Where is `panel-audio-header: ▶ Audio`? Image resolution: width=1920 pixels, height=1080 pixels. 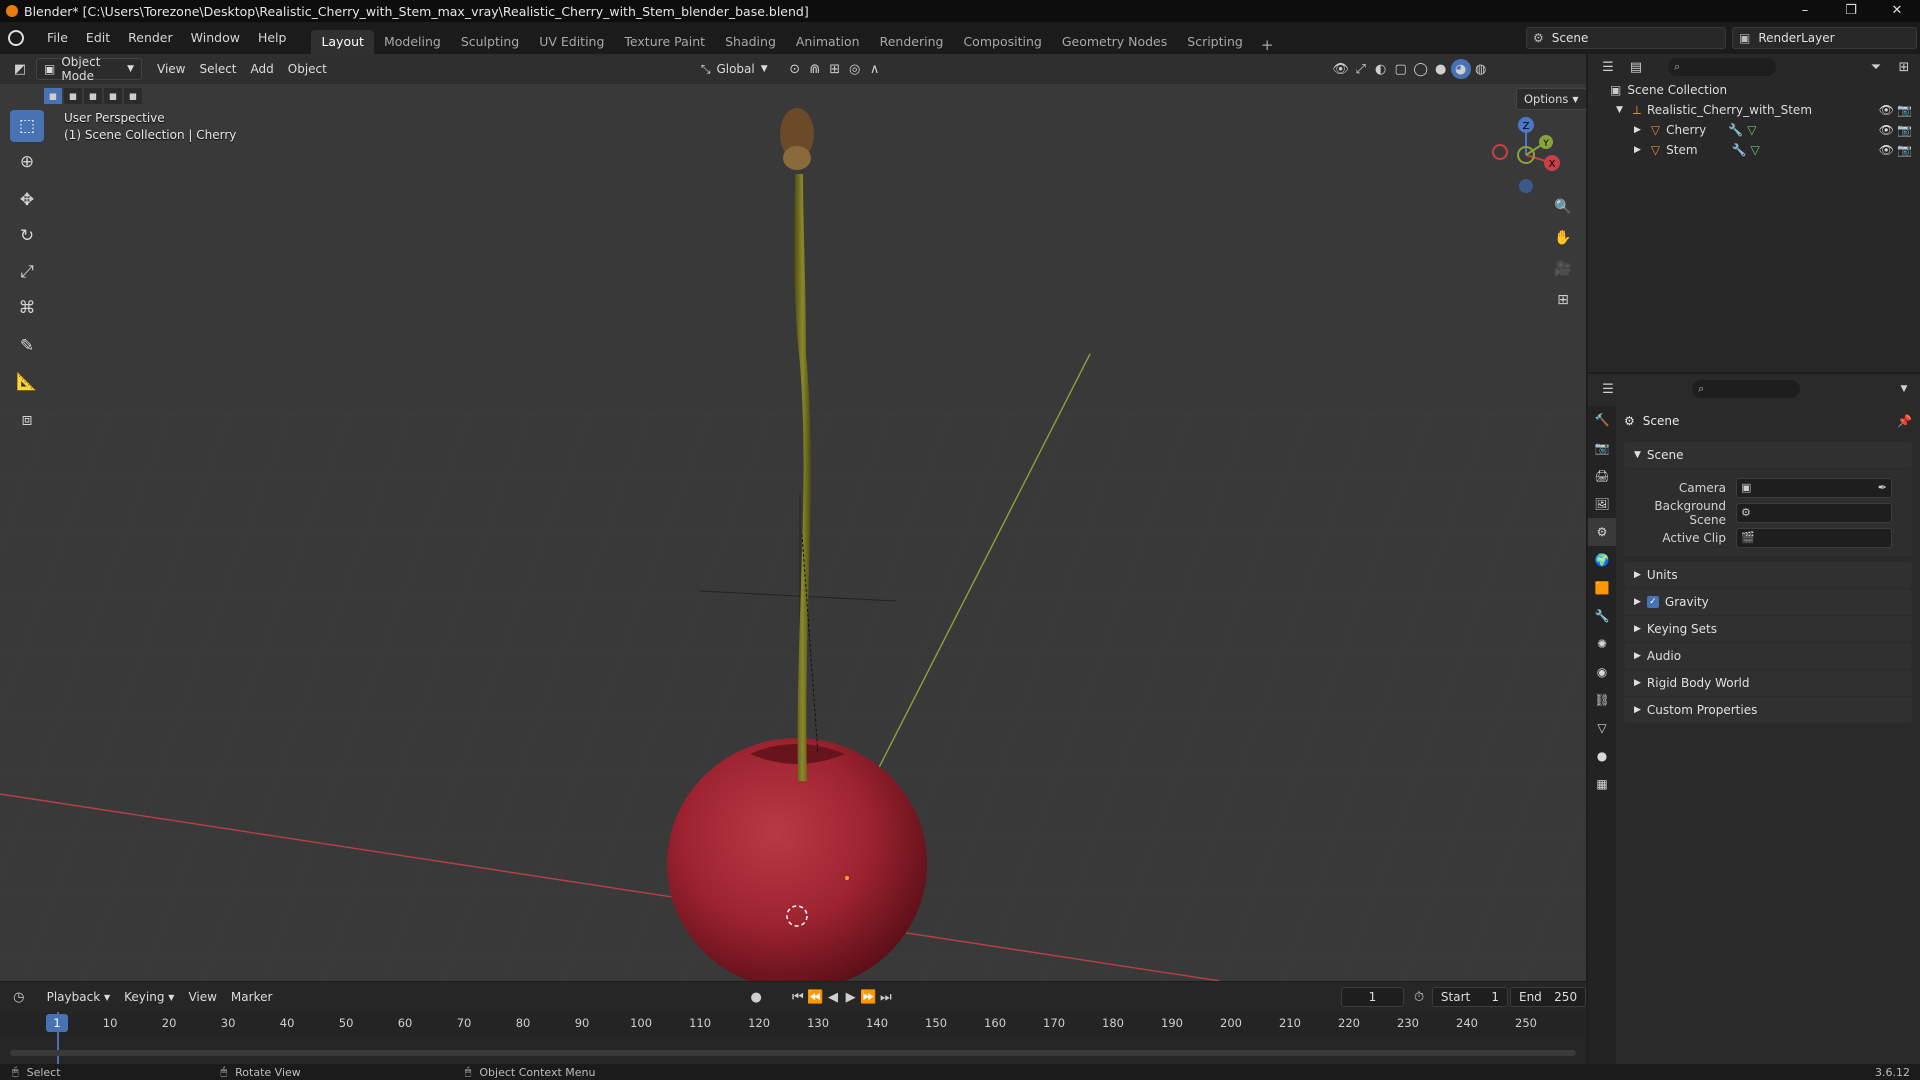
panel-audio-header: ▶ Audio is located at coordinates (1768, 656).